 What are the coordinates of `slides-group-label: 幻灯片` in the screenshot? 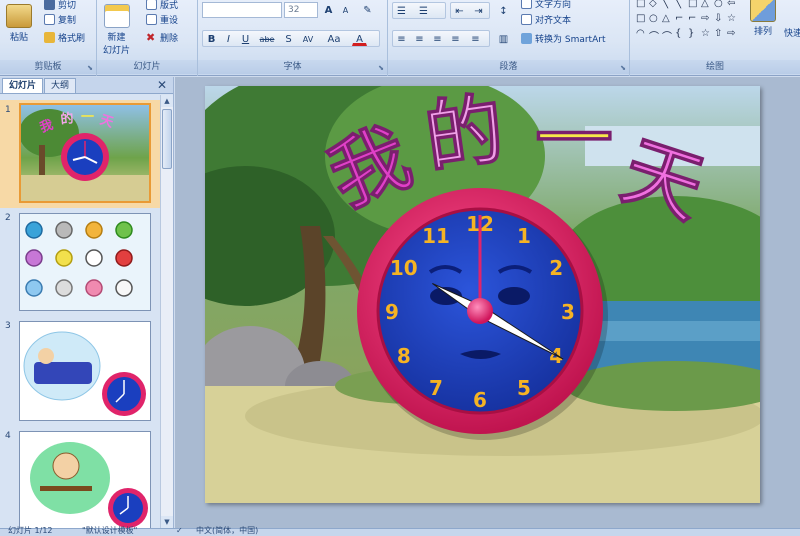 It's located at (147, 67).